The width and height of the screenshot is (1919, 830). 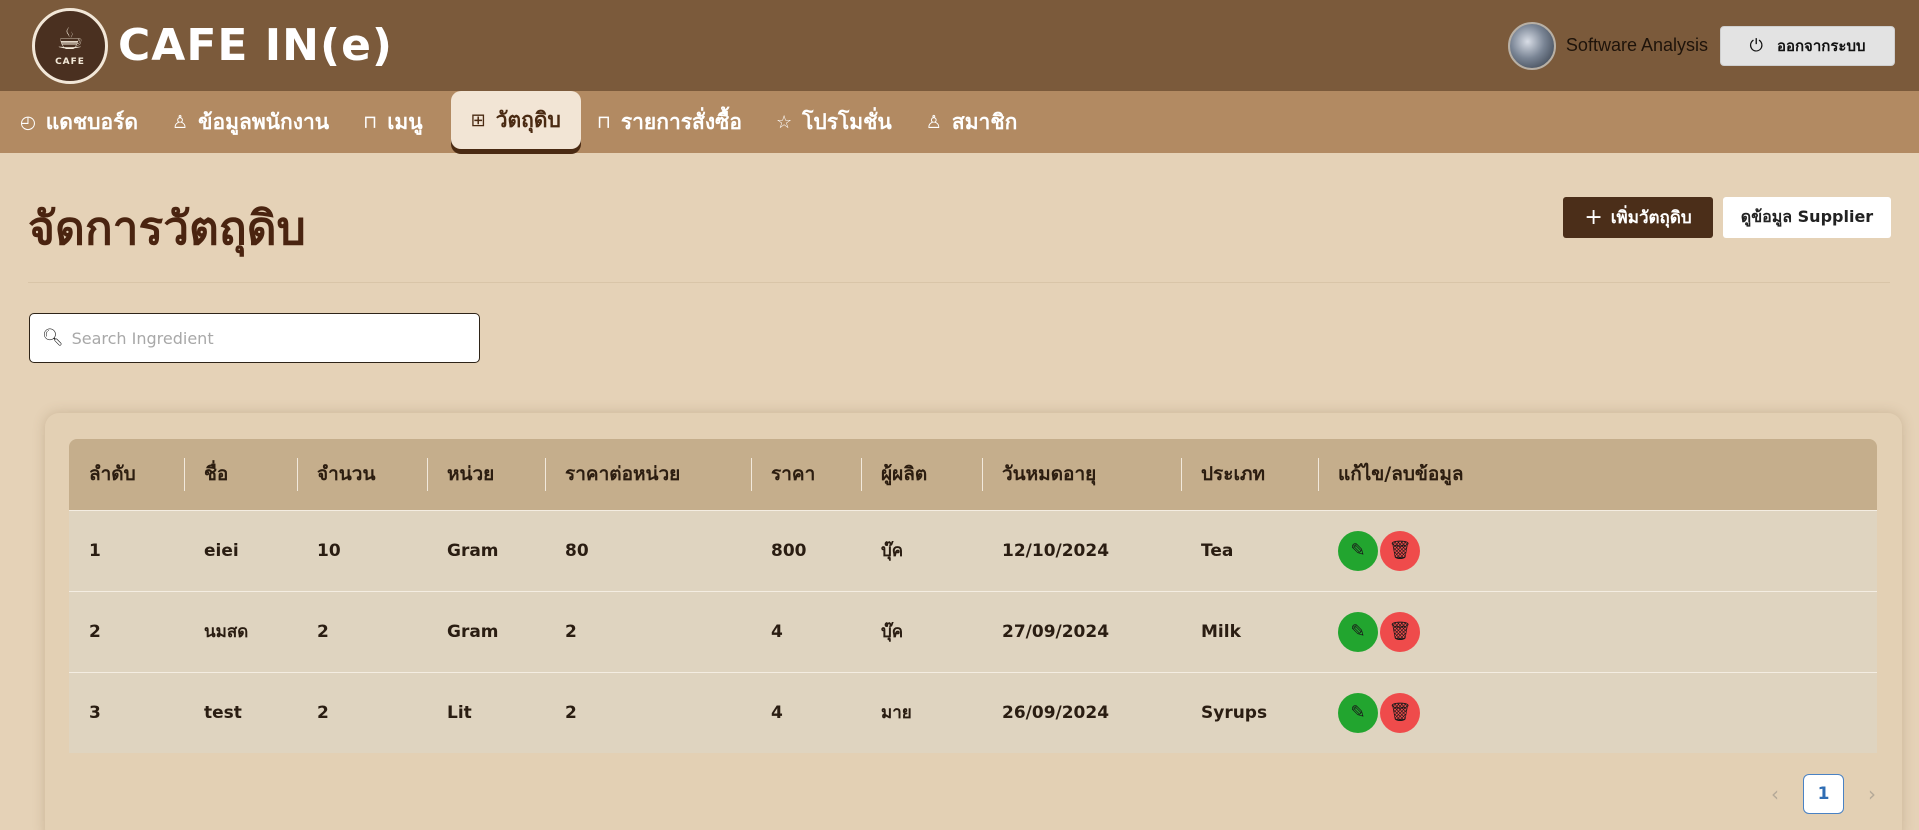 I want to click on column-header-label: ราคาต่อหน่วย, so click(x=623, y=474).